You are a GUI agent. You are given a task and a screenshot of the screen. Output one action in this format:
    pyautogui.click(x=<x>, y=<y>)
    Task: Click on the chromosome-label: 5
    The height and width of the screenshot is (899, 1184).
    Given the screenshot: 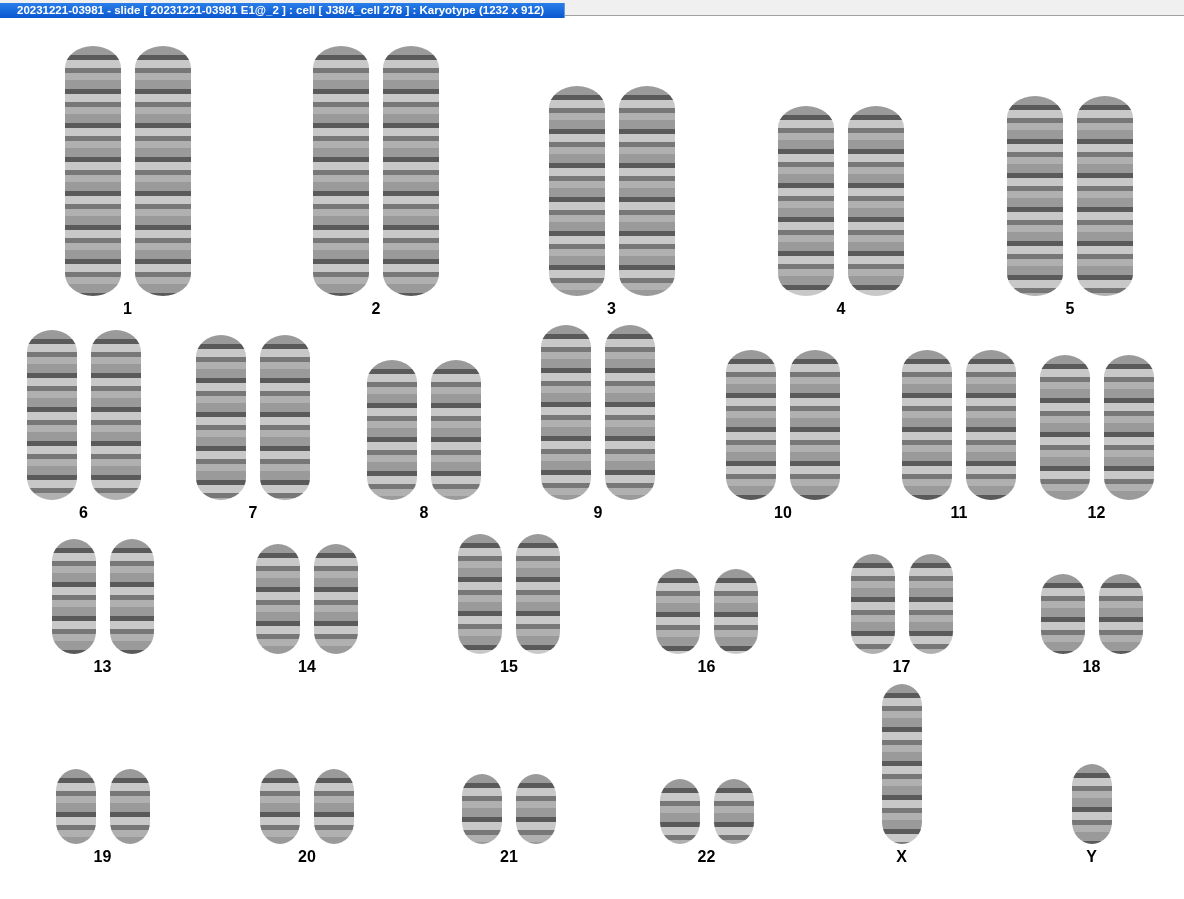 What is the action you would take?
    pyautogui.click(x=1070, y=309)
    